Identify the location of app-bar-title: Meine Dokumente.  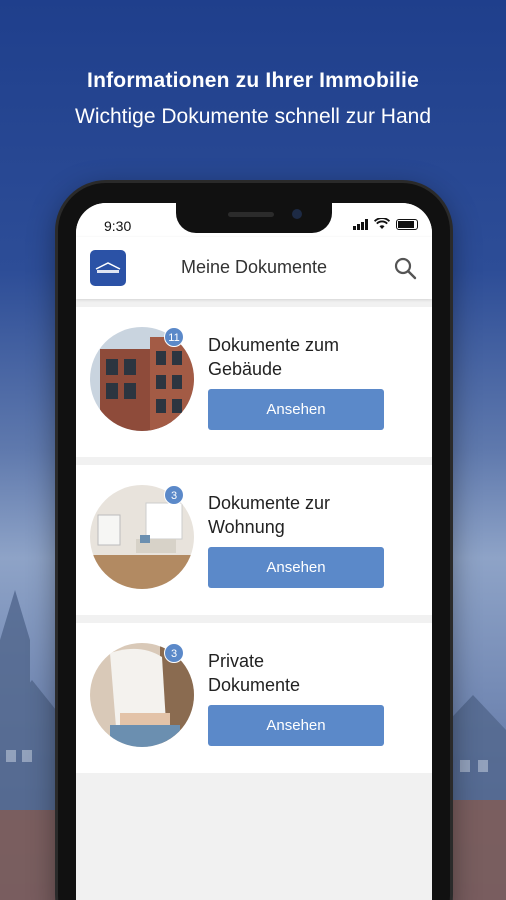
(254, 267).